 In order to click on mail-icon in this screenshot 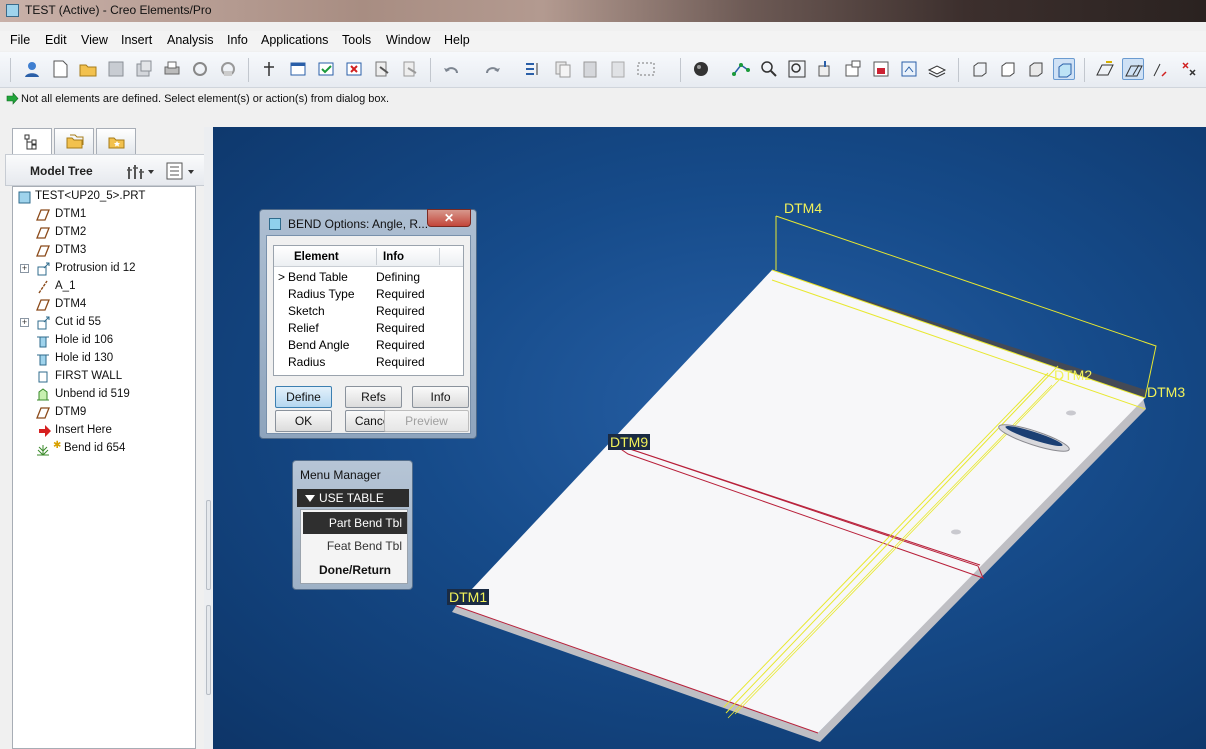, I will do `click(228, 69)`.